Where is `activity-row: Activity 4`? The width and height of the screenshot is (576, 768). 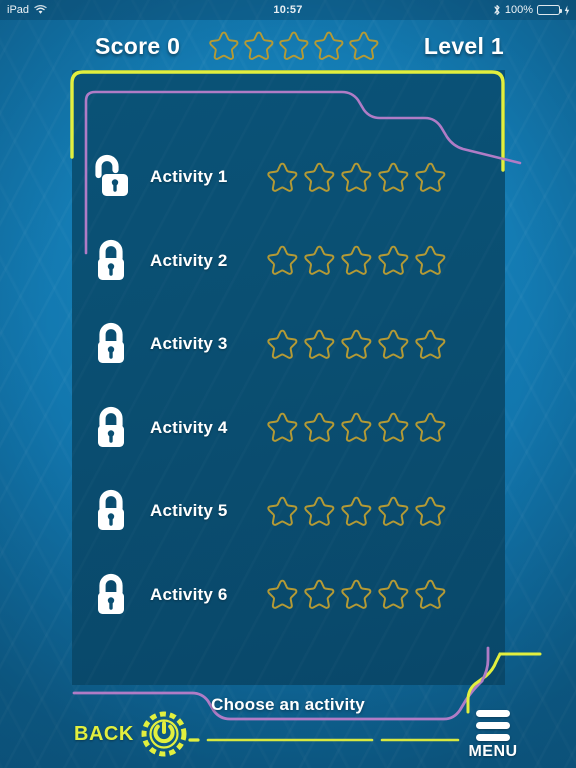 activity-row: Activity 4 is located at coordinates (288, 428).